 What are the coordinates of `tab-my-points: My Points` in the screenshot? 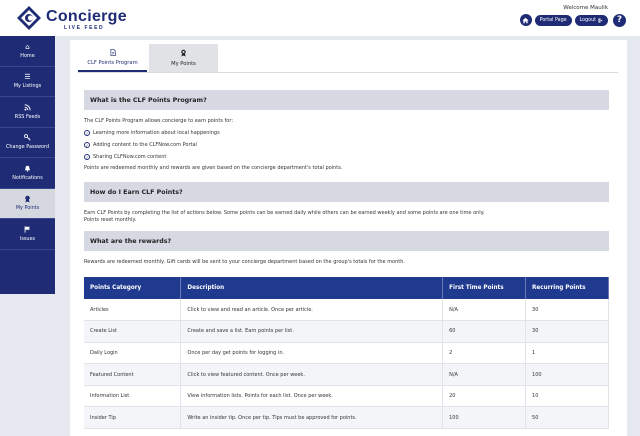 It's located at (183, 58).